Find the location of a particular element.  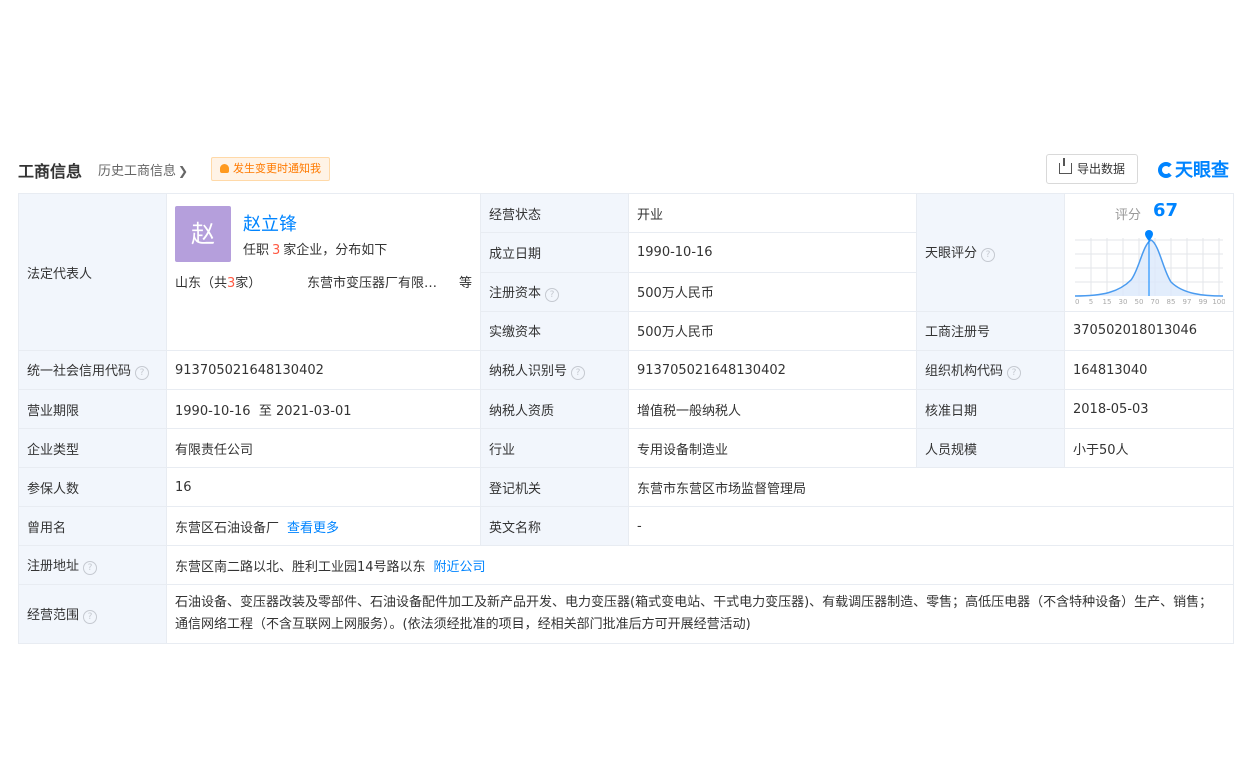

former-name-value: 东营区石油设备厂 is located at coordinates (227, 528).